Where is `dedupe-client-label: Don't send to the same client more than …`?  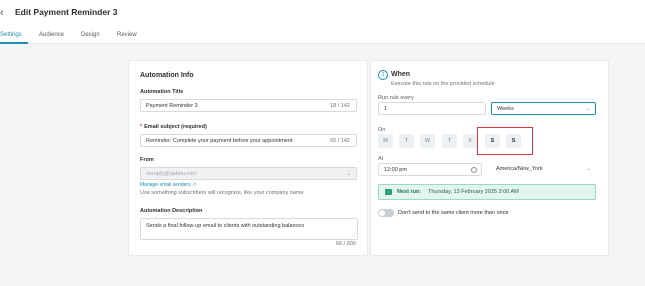
dedupe-client-label: Don't send to the same client more than … is located at coordinates (453, 213).